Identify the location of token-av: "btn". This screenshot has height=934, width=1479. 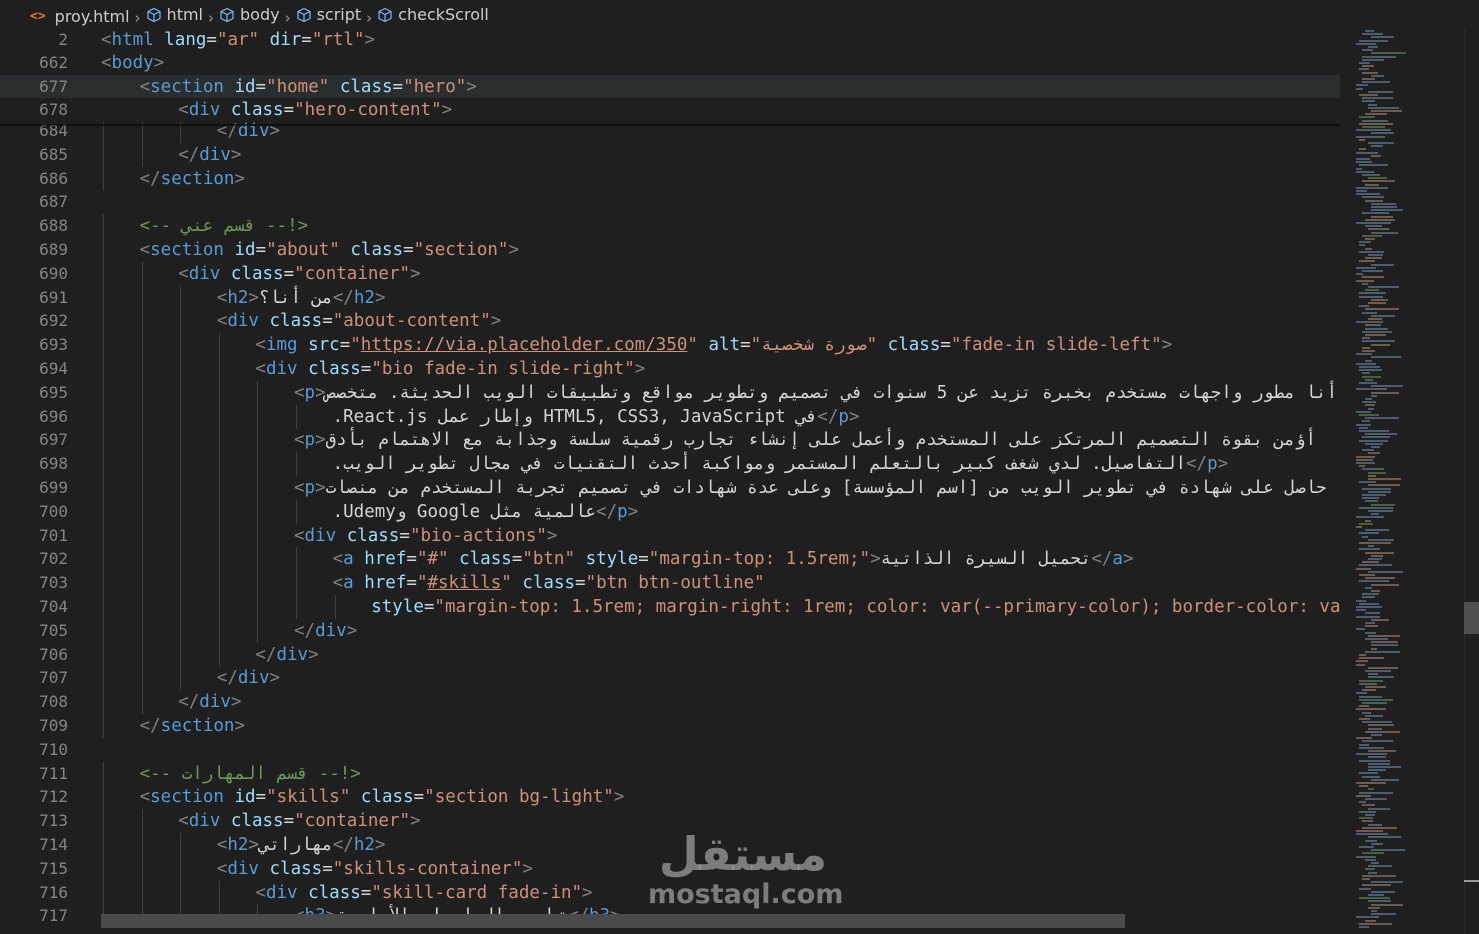
(549, 559).